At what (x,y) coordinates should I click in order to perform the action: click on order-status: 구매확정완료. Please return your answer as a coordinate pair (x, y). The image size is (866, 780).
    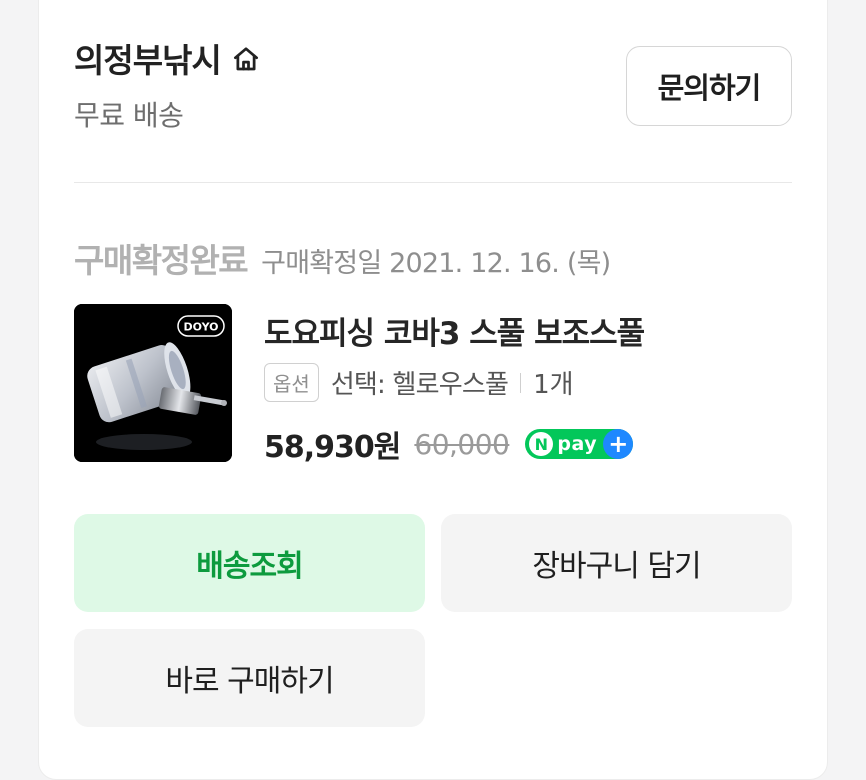
    Looking at the image, I should click on (161, 260).